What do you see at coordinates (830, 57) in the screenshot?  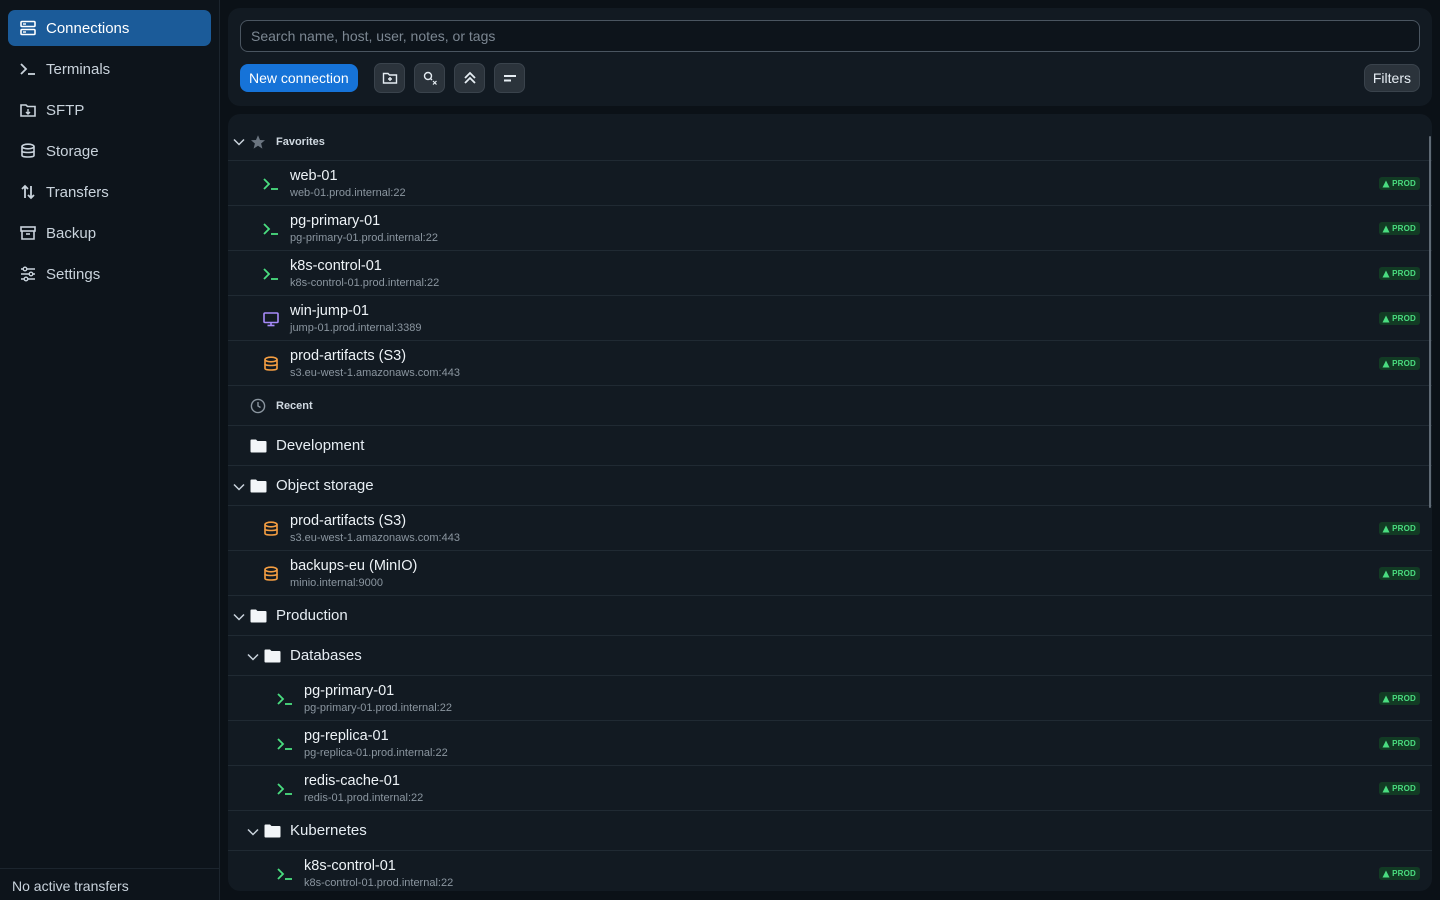 I see `toolbar-panel: New connection Filters` at bounding box center [830, 57].